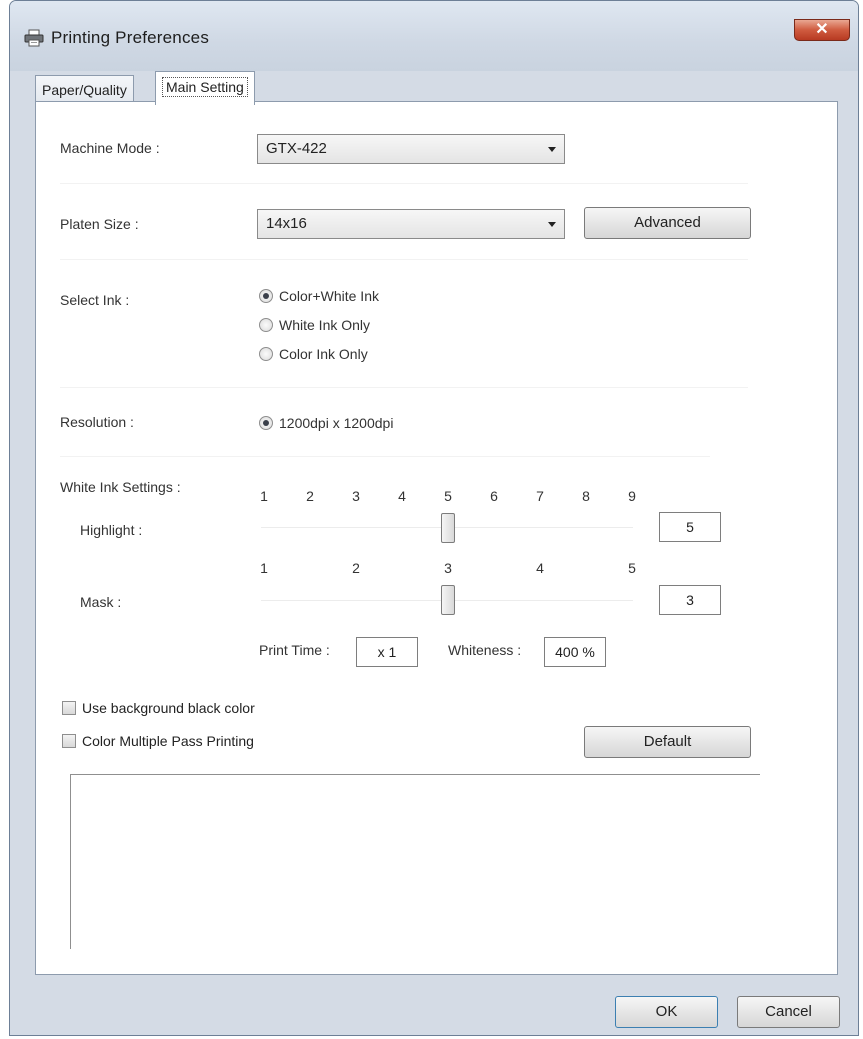  I want to click on title-bar: Printing Preferences ✕, so click(434, 36).